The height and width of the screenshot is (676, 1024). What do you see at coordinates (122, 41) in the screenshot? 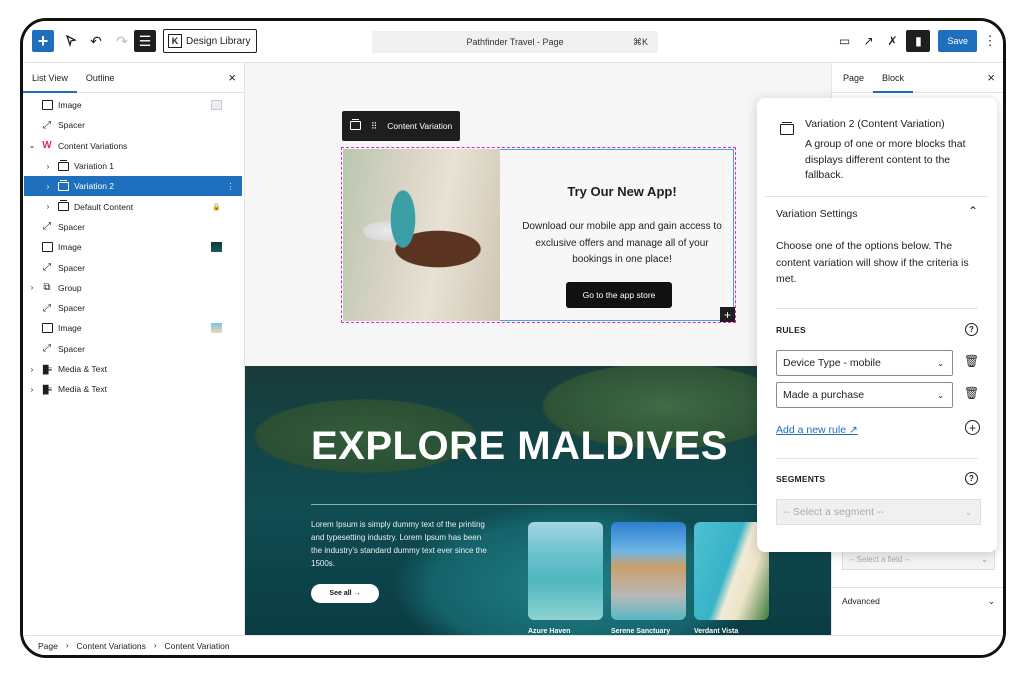
I see `redo-button: ↷` at bounding box center [122, 41].